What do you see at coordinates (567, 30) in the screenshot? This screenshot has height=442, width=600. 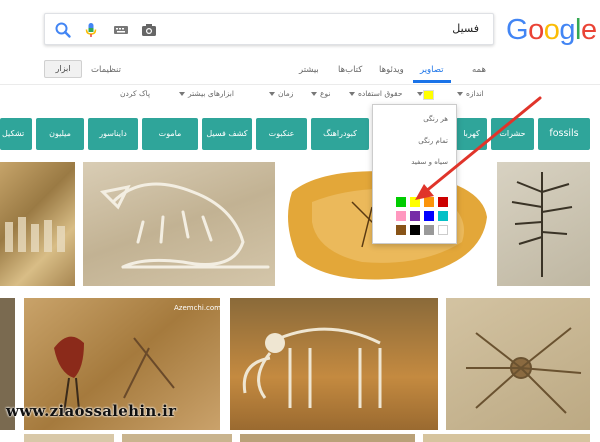 I see `logo-letter: g` at bounding box center [567, 30].